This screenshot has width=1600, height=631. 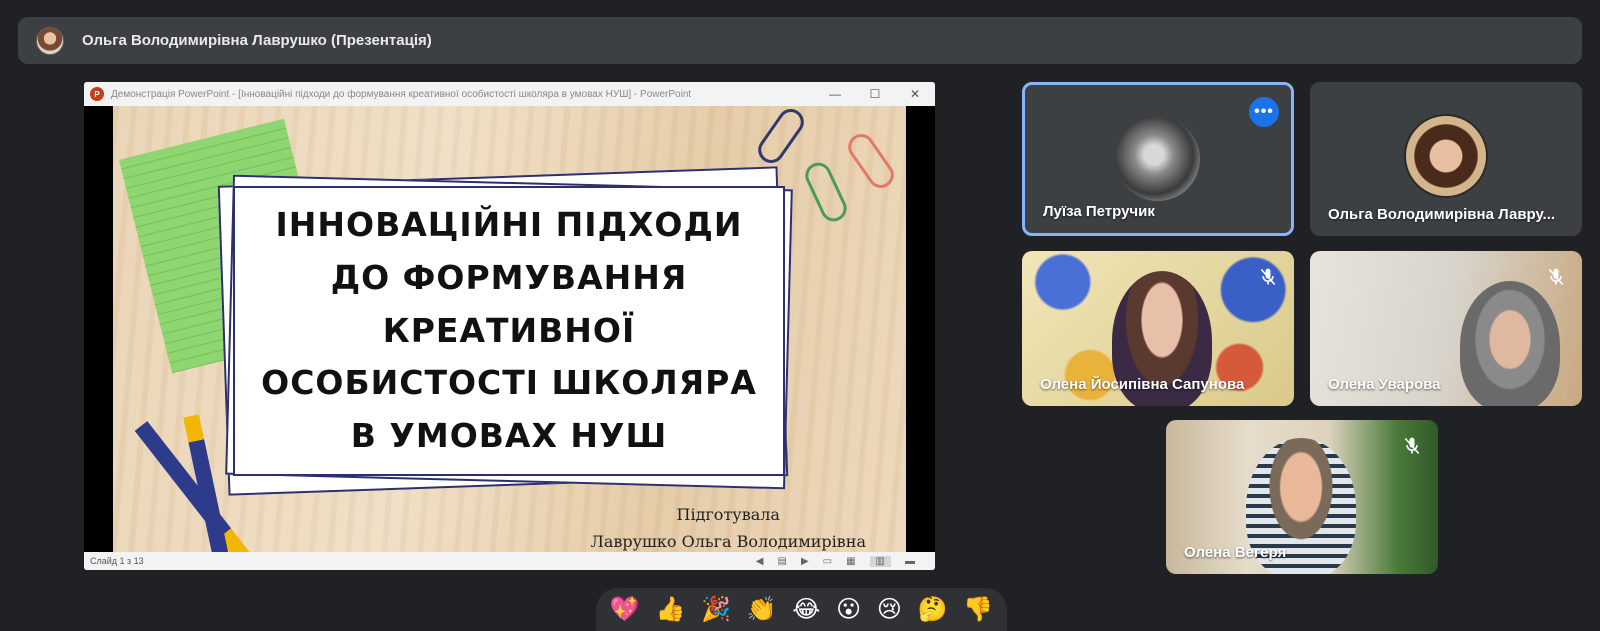 What do you see at coordinates (97, 94) in the screenshot?
I see `powerpoint-icon: P` at bounding box center [97, 94].